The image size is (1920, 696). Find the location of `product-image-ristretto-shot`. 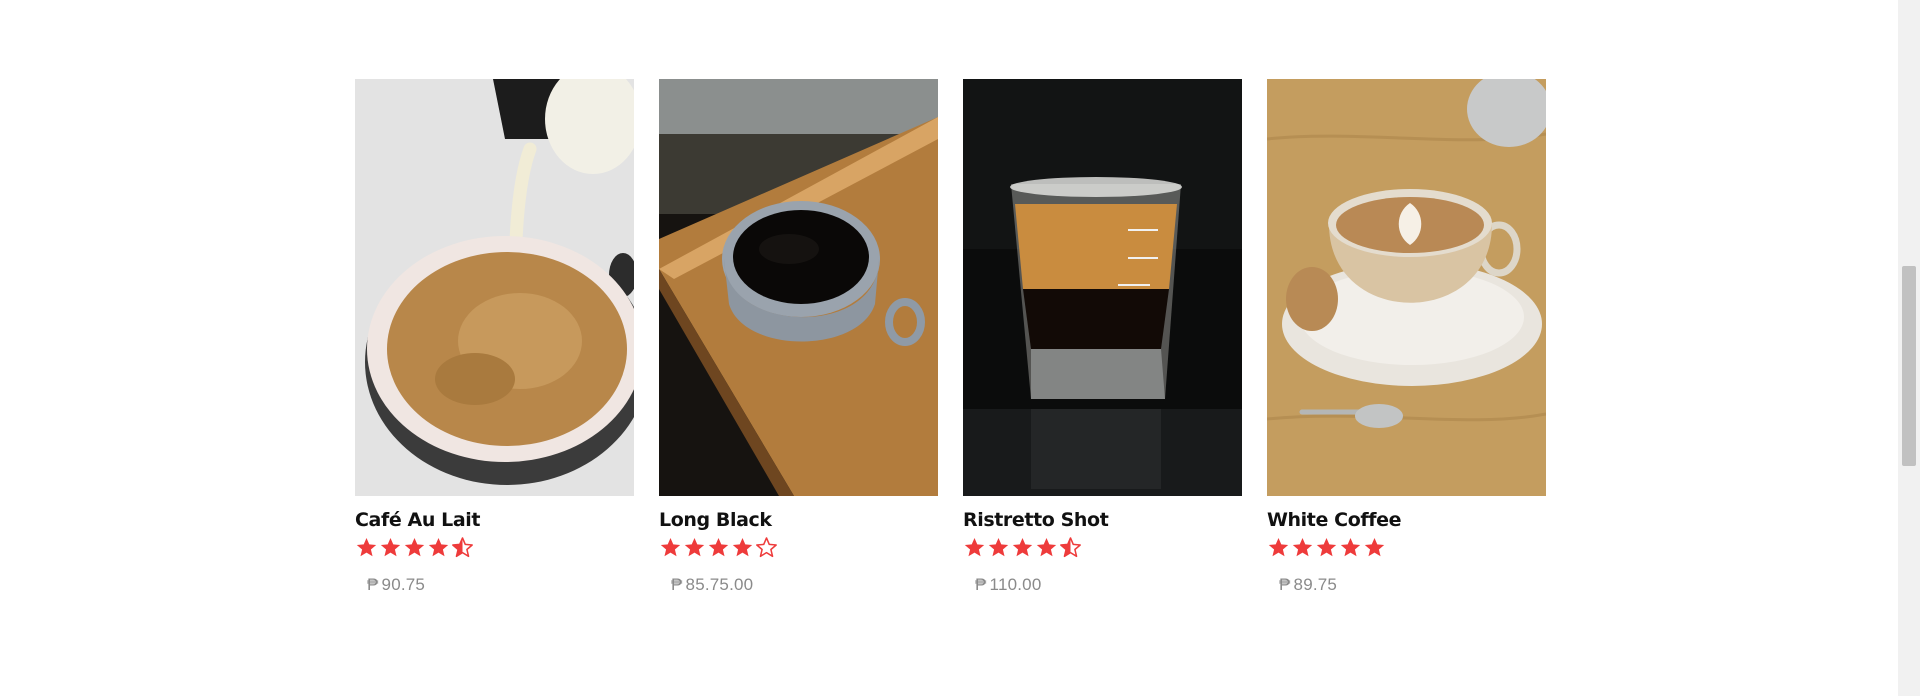

product-image-ristretto-shot is located at coordinates (1102, 287).